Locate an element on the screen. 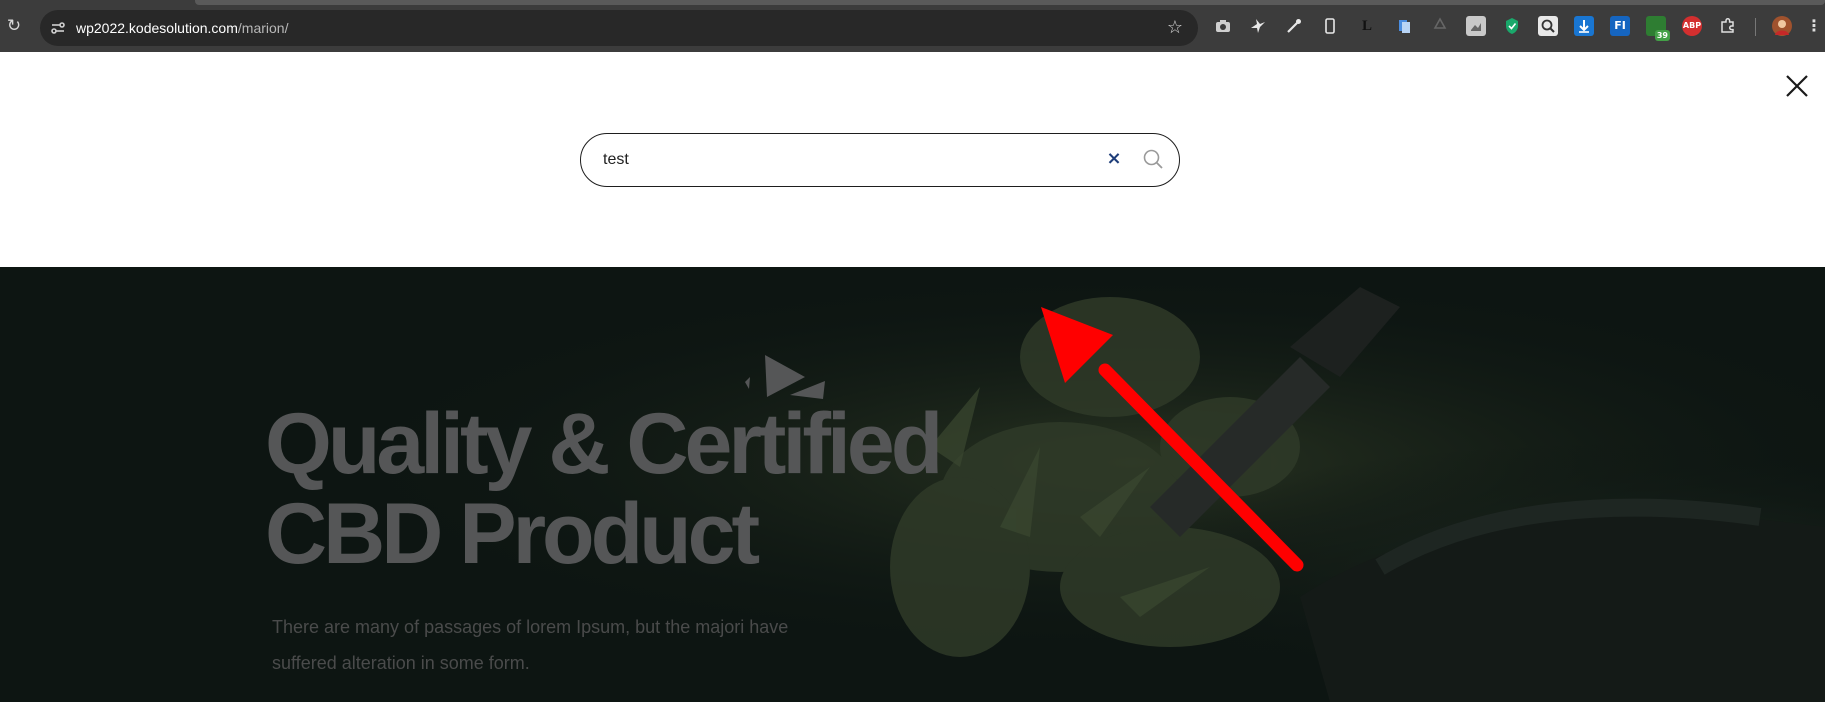 The image size is (1825, 702). color-picker-extension-icon is located at coordinates (1294, 26).